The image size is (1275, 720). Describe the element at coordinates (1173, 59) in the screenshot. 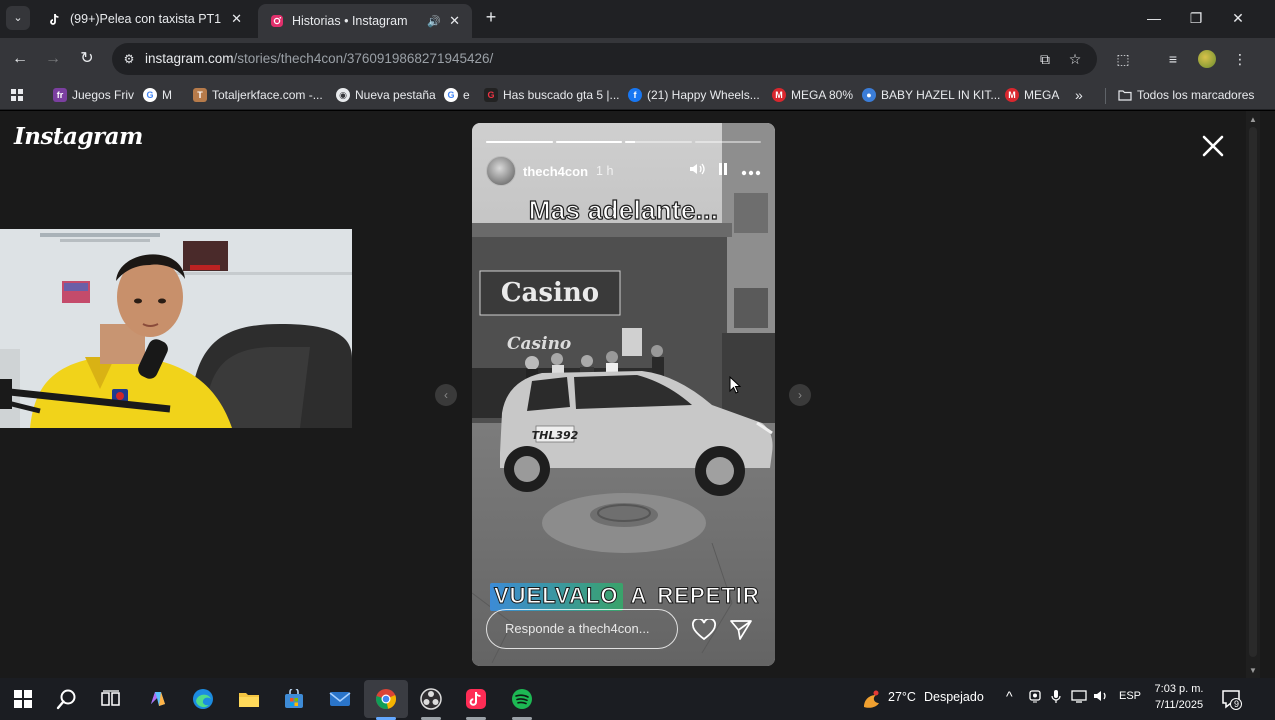

I see `media-controls-icon: ≡` at that location.